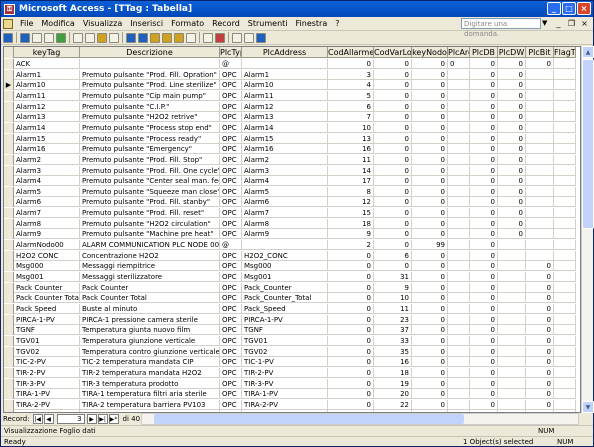 This screenshot has width=594, height=447. What do you see at coordinates (351, 159) in the screenshot?
I see `cell-codallarme: 11` at bounding box center [351, 159].